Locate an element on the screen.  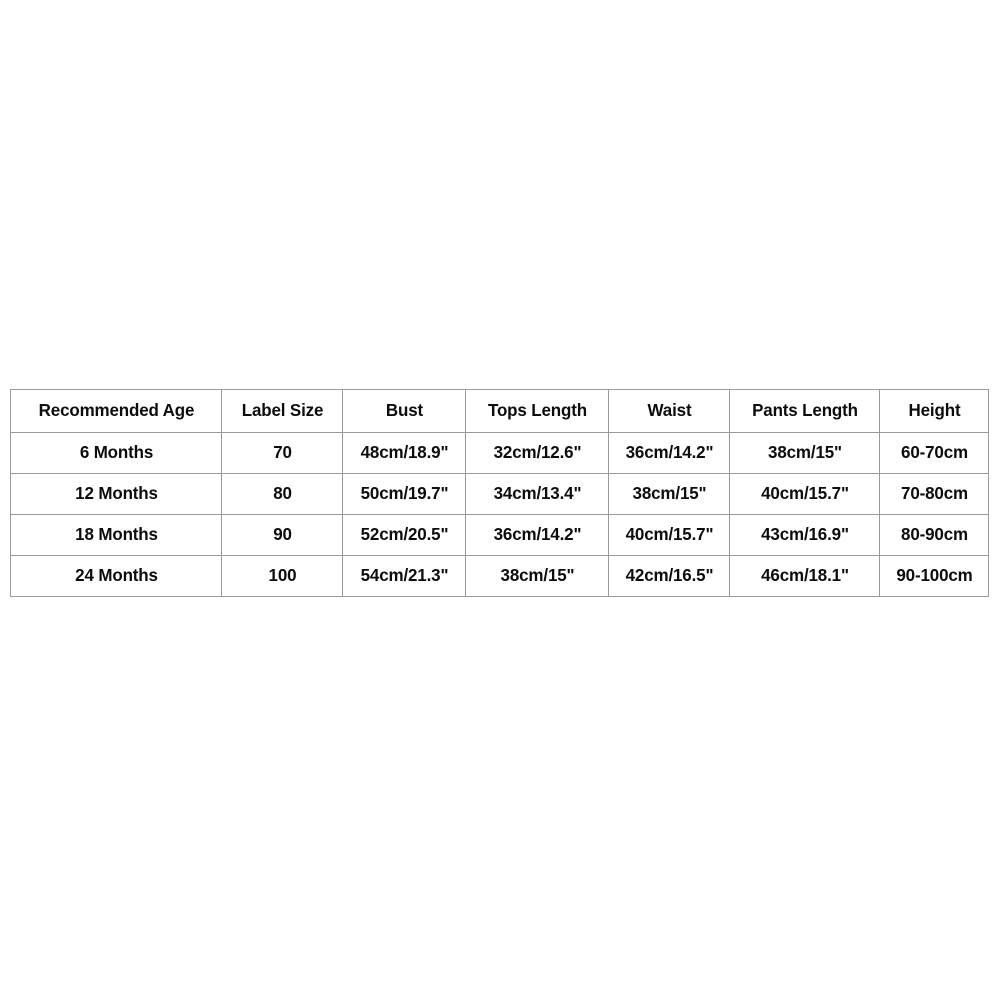
cell-waist: 42cm/16.5" is located at coordinates (669, 576).